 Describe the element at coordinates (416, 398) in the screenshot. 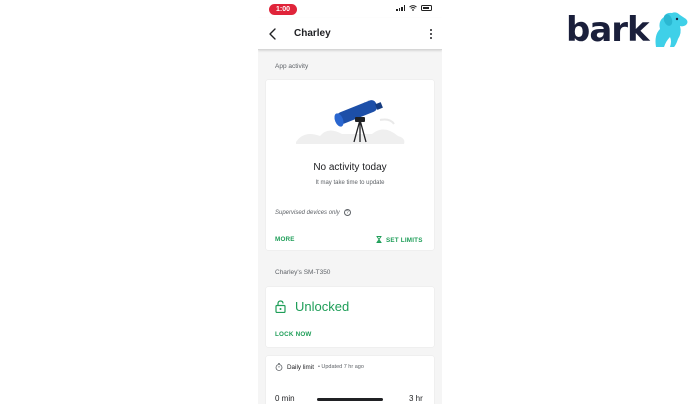

I see `slider-max-label: 3 hr` at that location.